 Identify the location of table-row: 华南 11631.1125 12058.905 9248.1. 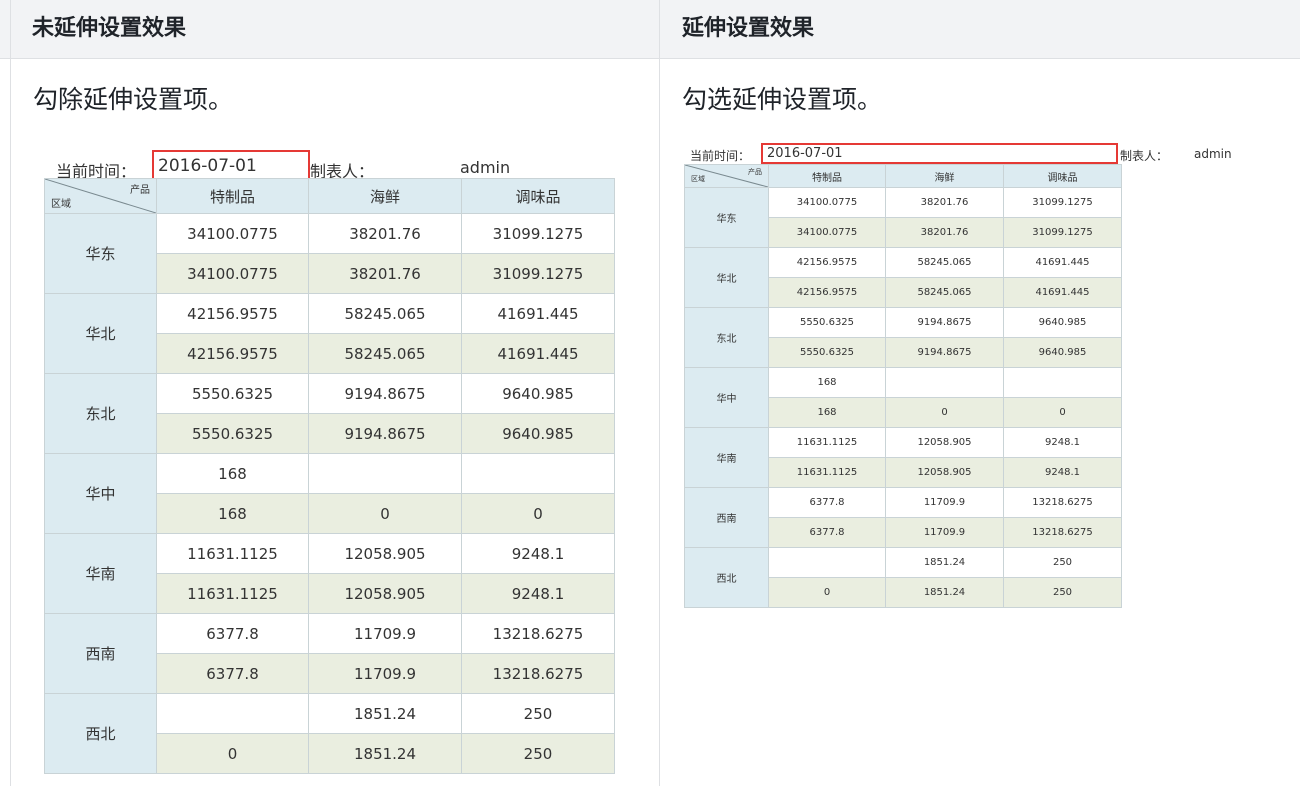
(329, 573).